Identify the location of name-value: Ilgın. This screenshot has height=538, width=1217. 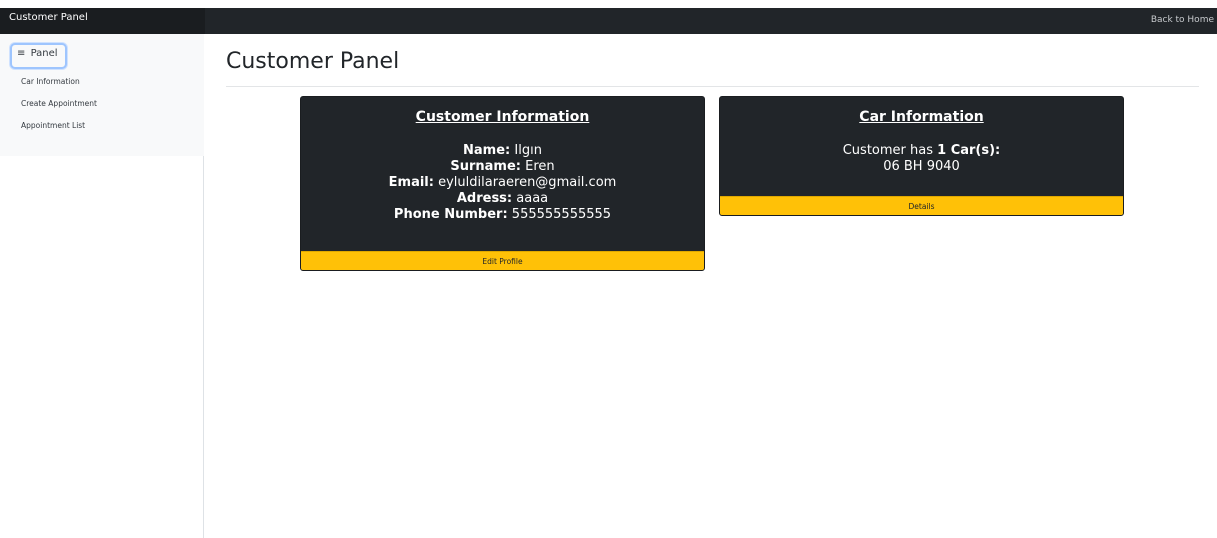
(528, 150).